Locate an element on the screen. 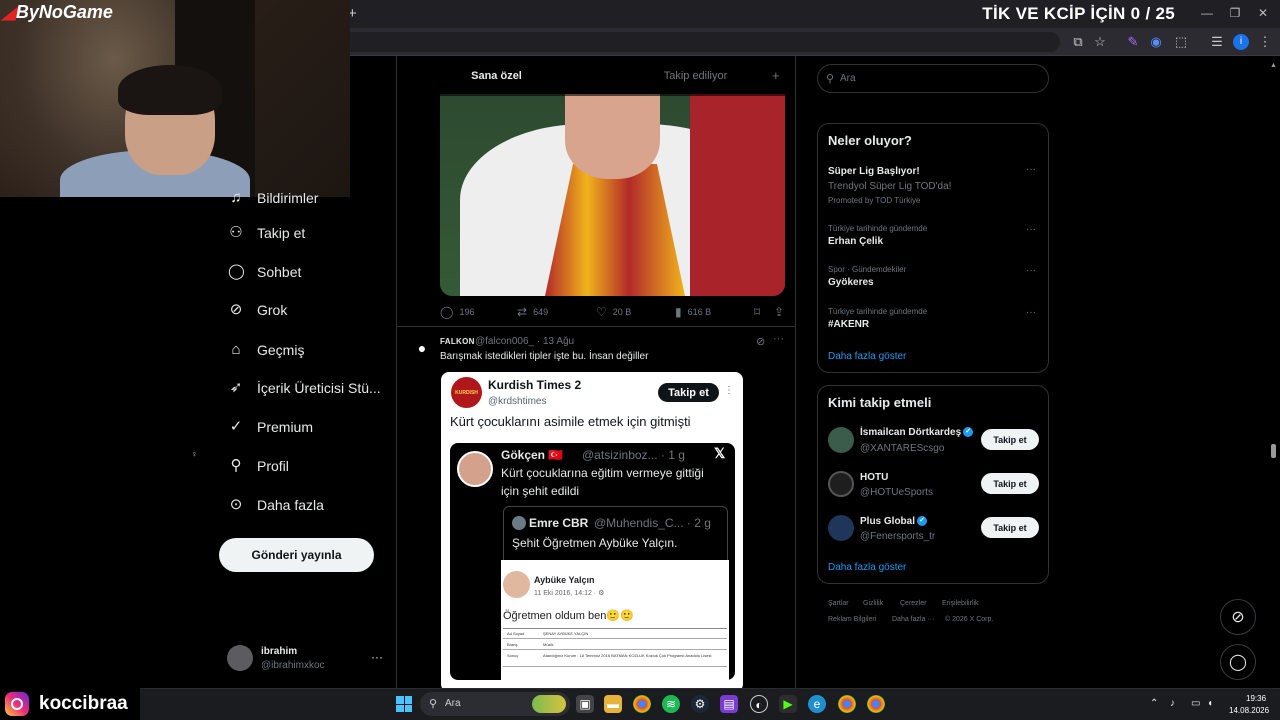  tweet-author-name: FALKON is located at coordinates (457, 341).